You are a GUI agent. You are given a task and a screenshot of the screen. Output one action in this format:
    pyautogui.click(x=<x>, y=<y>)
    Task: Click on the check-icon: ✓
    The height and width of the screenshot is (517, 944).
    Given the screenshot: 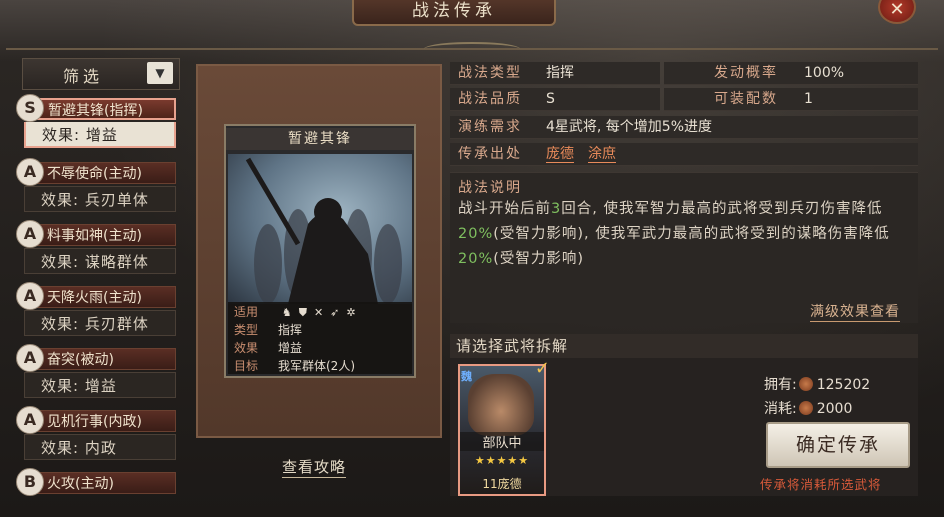 What is the action you would take?
    pyautogui.click(x=542, y=368)
    